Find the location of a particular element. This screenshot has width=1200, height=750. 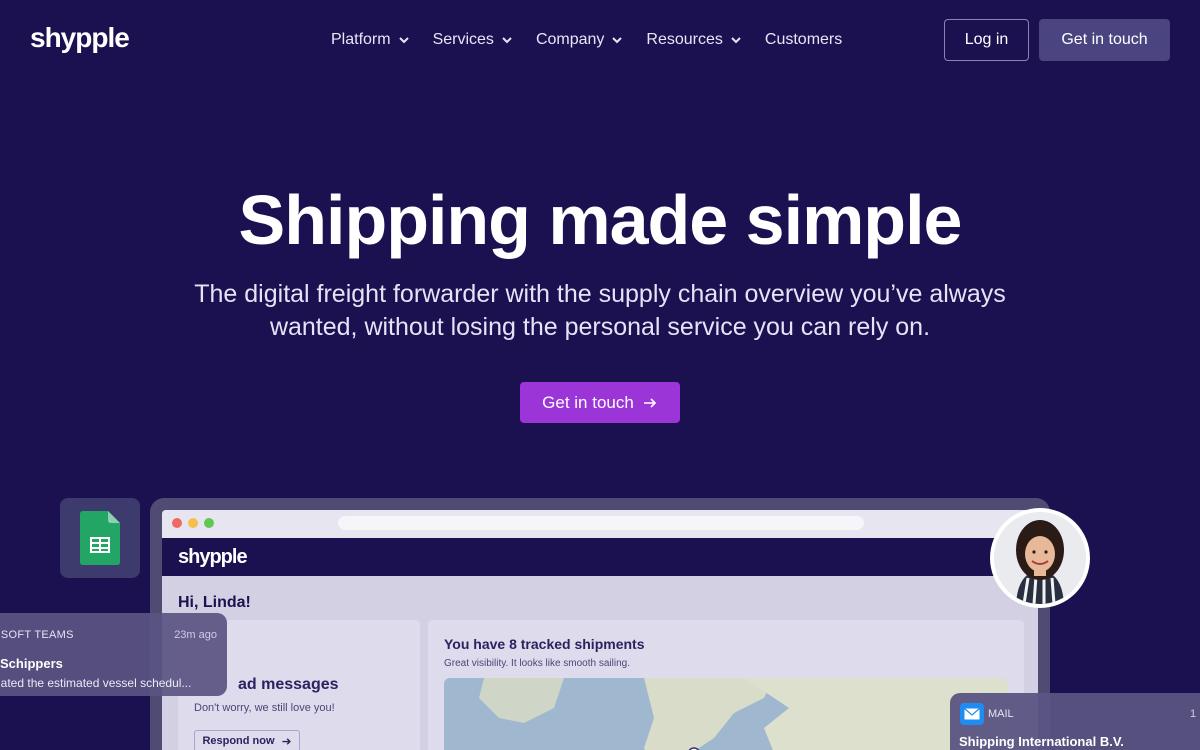

nav-company: Company is located at coordinates (580, 40).